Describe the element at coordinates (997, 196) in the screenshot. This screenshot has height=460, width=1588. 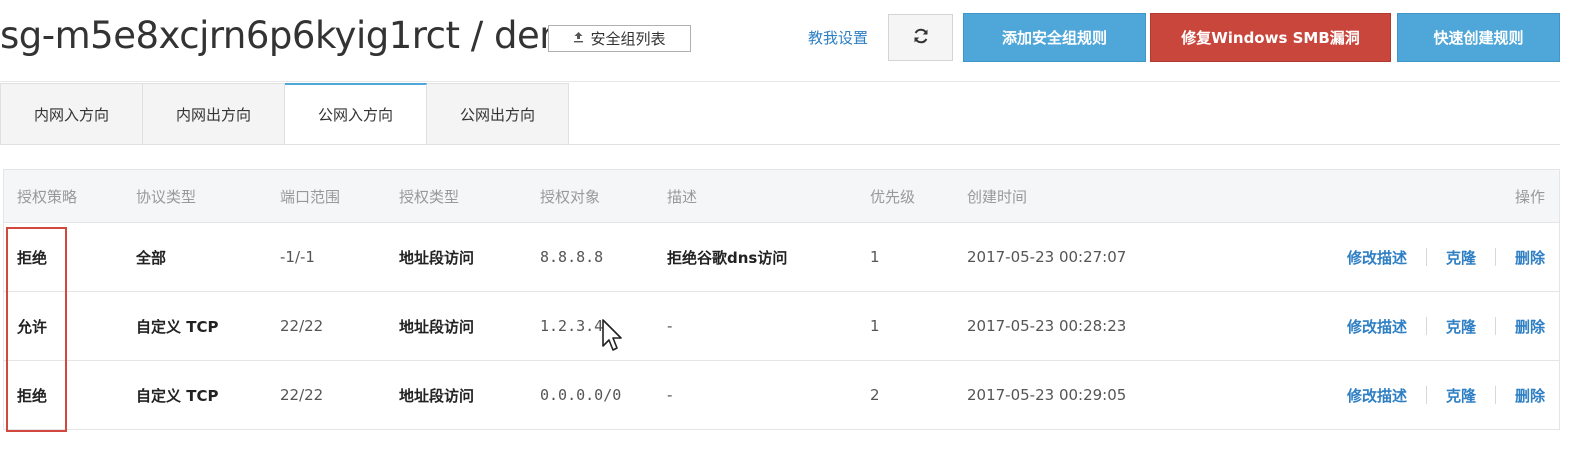
I see `column-header: 创建时间` at that location.